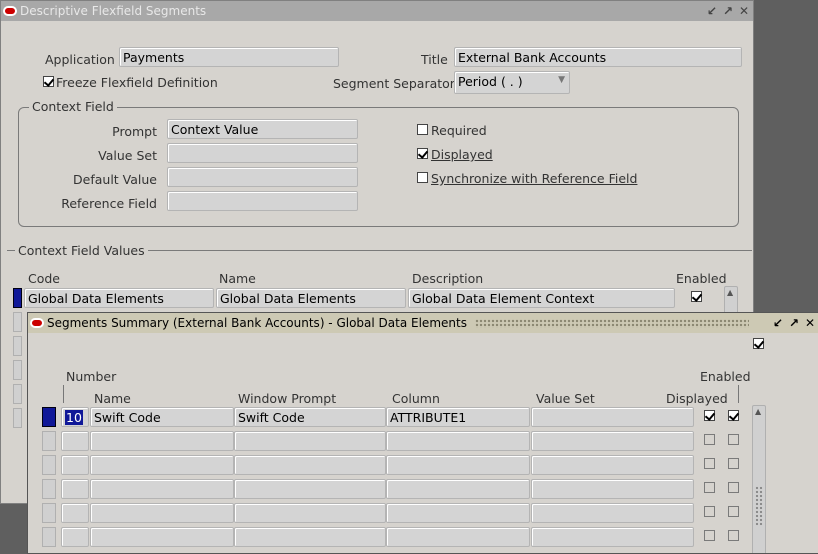  Describe the element at coordinates (37, 323) in the screenshot. I see `oracle-icon` at that location.